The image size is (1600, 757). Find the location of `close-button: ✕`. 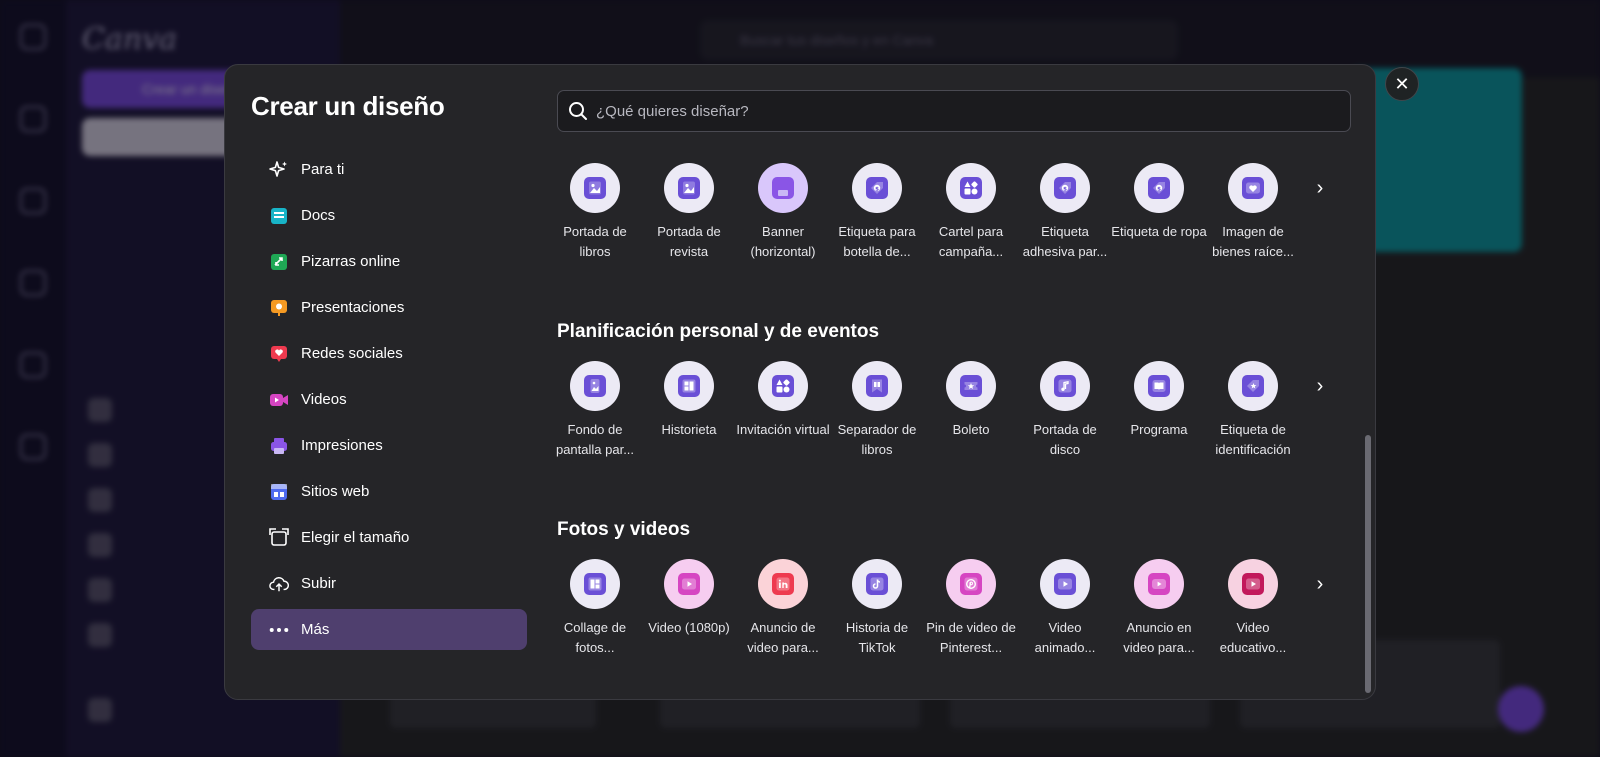

close-button: ✕ is located at coordinates (1402, 84).